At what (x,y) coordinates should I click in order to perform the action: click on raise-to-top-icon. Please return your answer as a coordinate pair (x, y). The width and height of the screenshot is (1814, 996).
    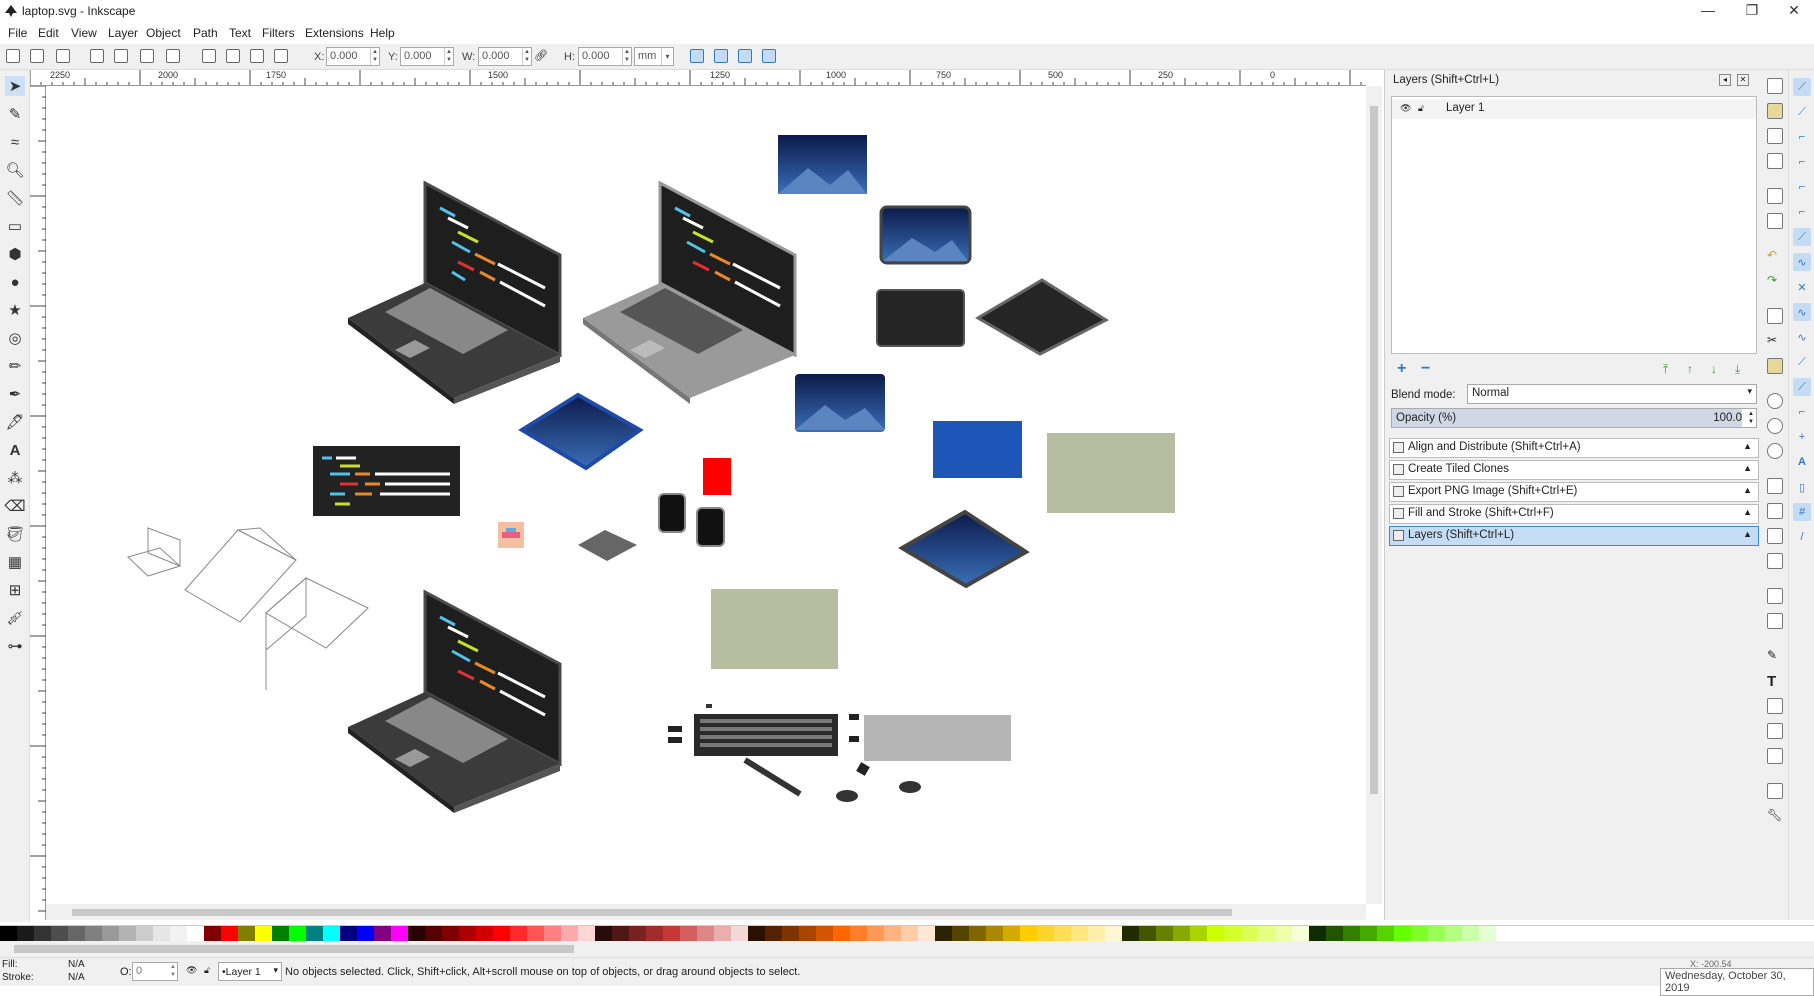
    Looking at the image, I should click on (281, 56).